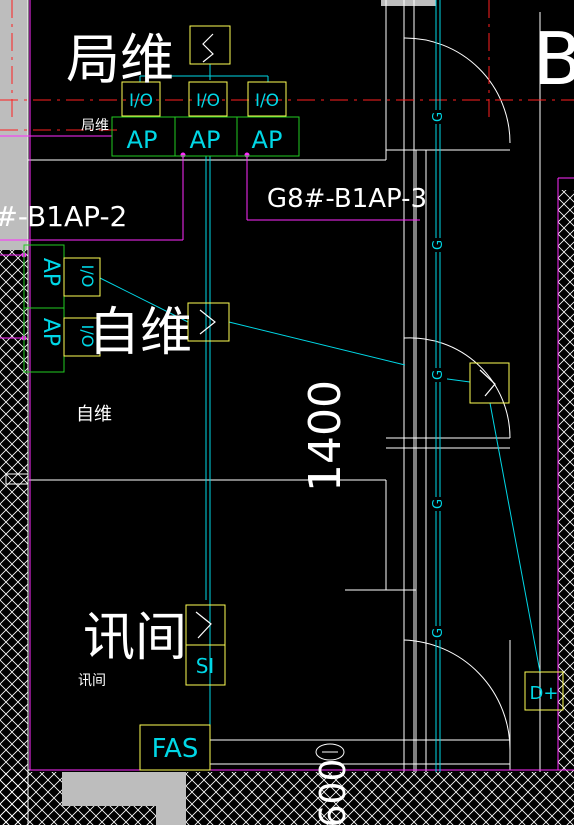  I want to click on cable-tags: G G G G G, so click(438, 375).